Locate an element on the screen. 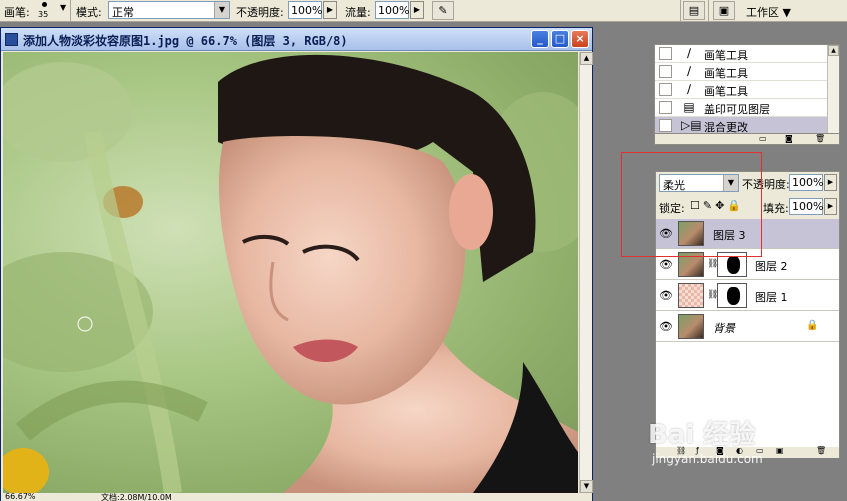 This screenshot has width=847, height=501. opacity-label: 不透明度: is located at coordinates (260, 12).